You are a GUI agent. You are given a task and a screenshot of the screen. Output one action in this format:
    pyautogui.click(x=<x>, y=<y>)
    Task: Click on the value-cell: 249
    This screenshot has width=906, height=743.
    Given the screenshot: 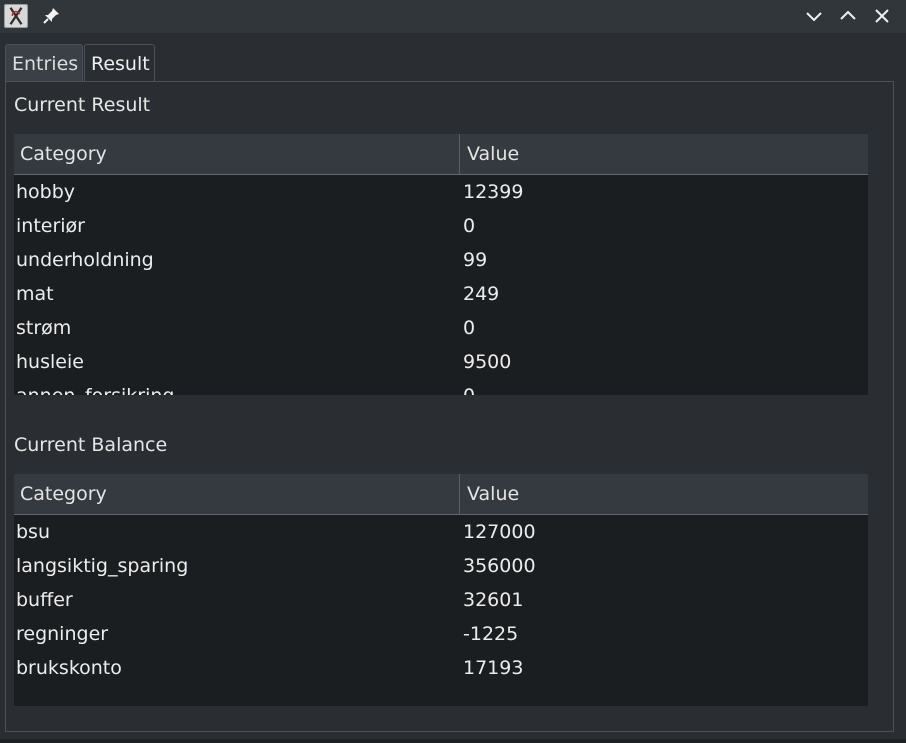 What is the action you would take?
    pyautogui.click(x=481, y=294)
    